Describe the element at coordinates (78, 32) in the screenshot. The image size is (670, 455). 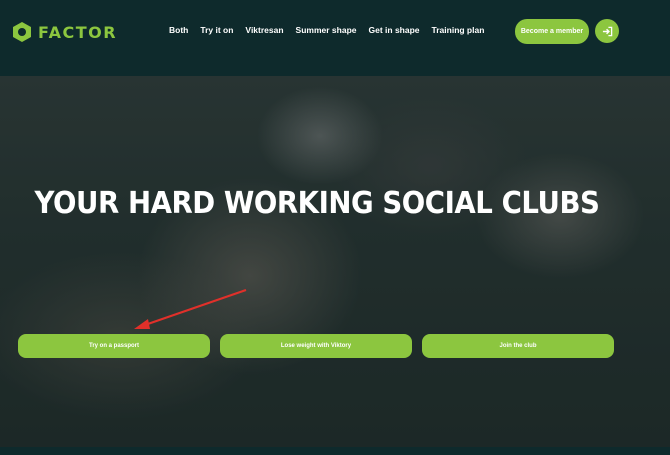
I see `brand-name: FACTOR` at that location.